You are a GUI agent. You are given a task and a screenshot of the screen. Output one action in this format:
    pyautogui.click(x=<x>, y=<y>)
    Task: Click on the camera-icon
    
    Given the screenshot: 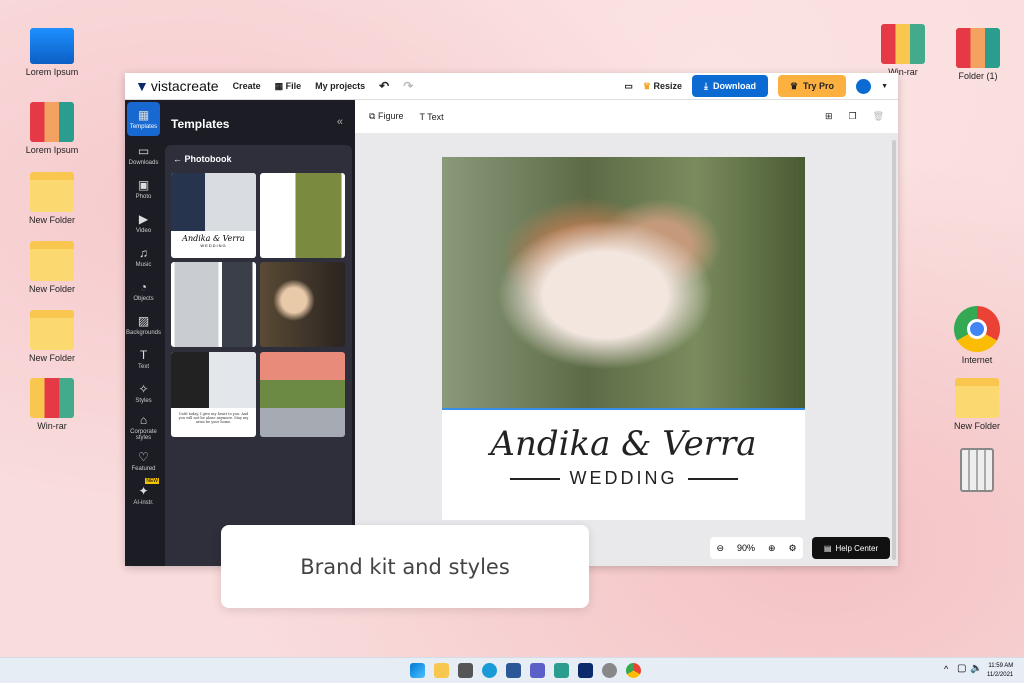 What is the action you would take?
    pyautogui.click(x=465, y=670)
    